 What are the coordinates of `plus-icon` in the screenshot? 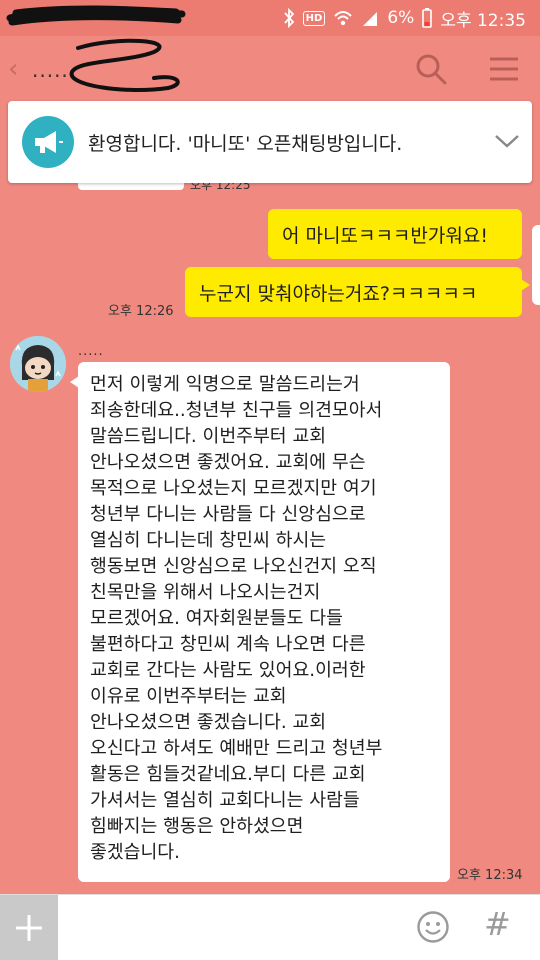 It's located at (29, 928).